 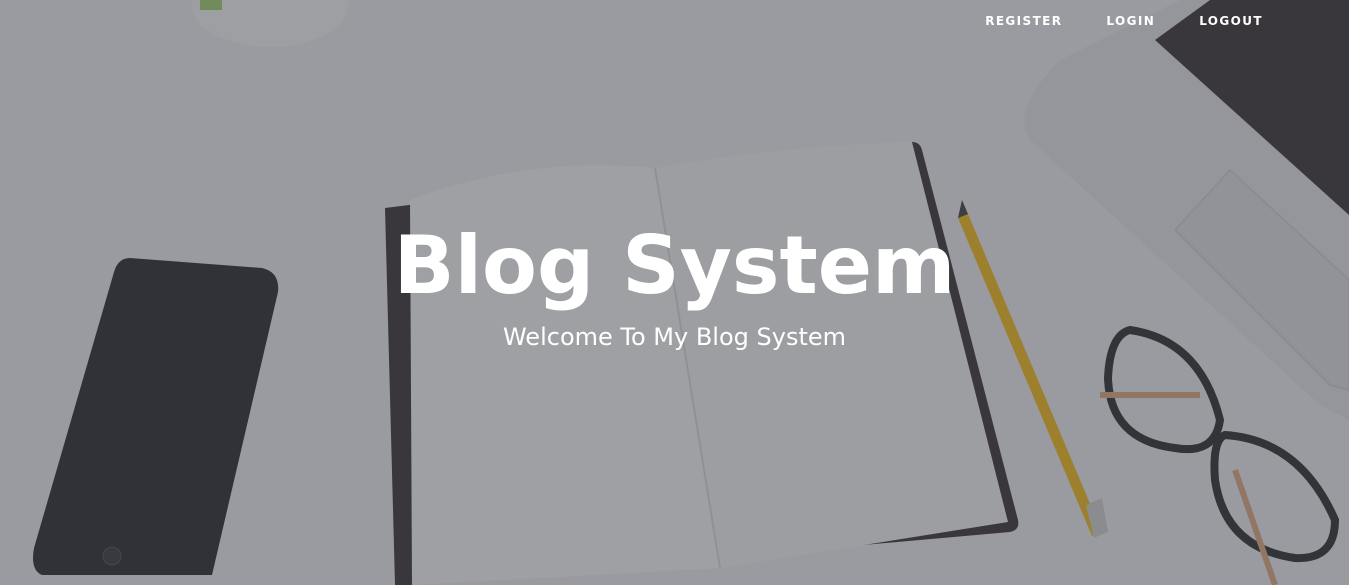 I want to click on top-navigation: REGISTER LOGIN LOGOUT, so click(x=1124, y=21).